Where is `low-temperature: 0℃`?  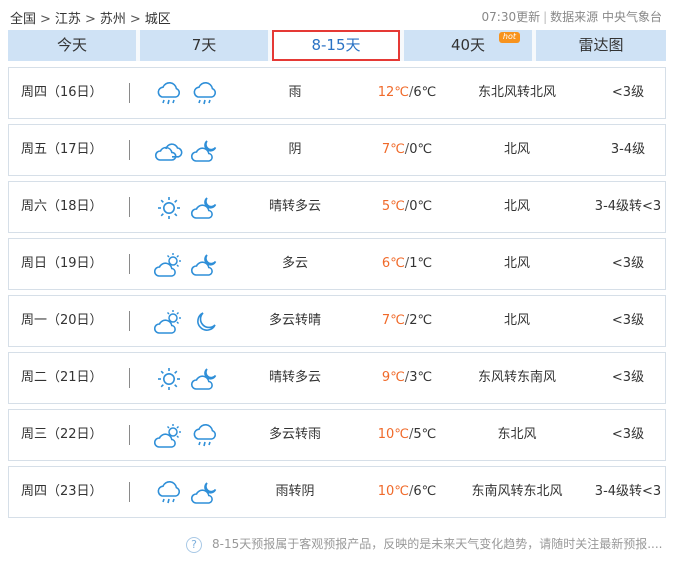
low-temperature: 0℃ is located at coordinates (421, 206).